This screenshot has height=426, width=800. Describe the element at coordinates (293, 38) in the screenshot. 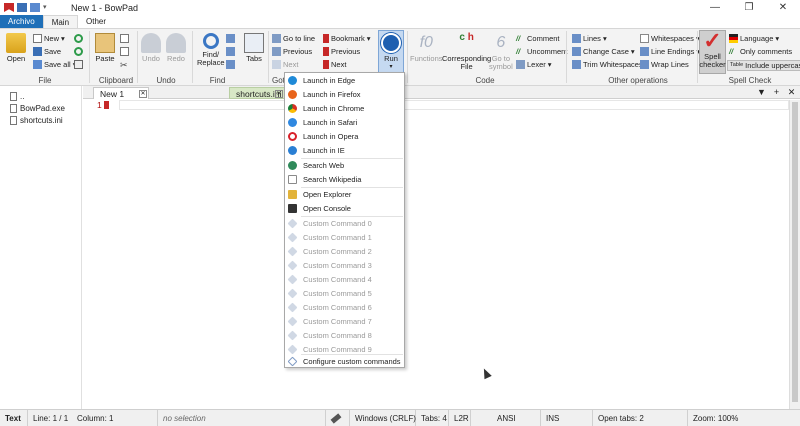

I see `go-to-line-button: Go to line` at that location.